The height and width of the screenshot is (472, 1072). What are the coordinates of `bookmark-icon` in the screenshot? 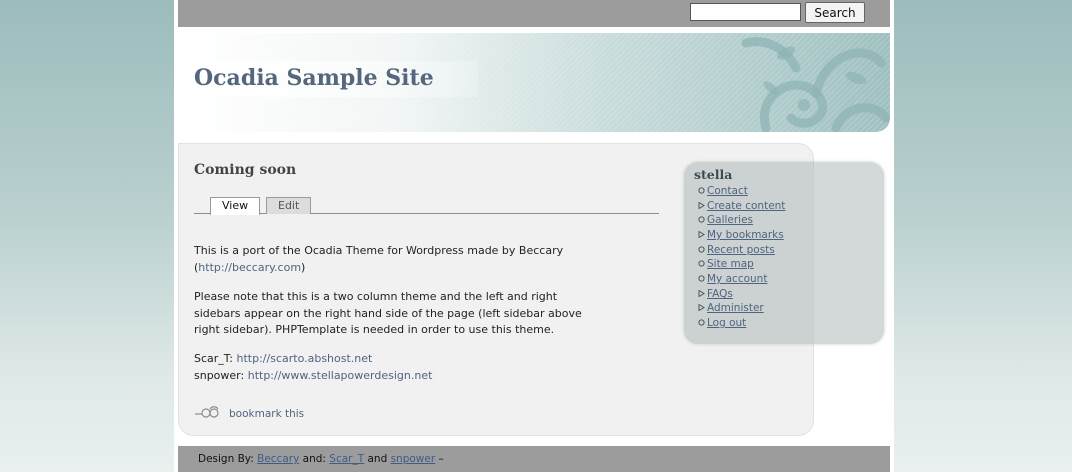 It's located at (207, 412).